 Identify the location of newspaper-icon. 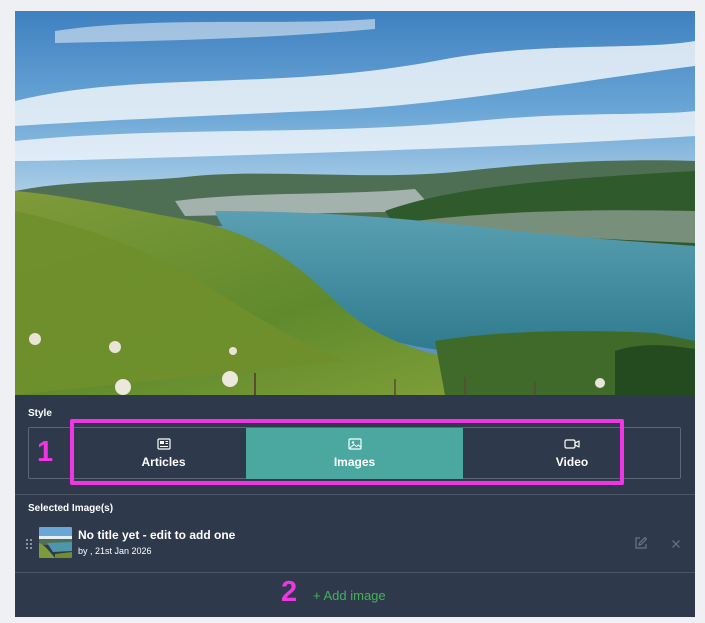
(163, 444).